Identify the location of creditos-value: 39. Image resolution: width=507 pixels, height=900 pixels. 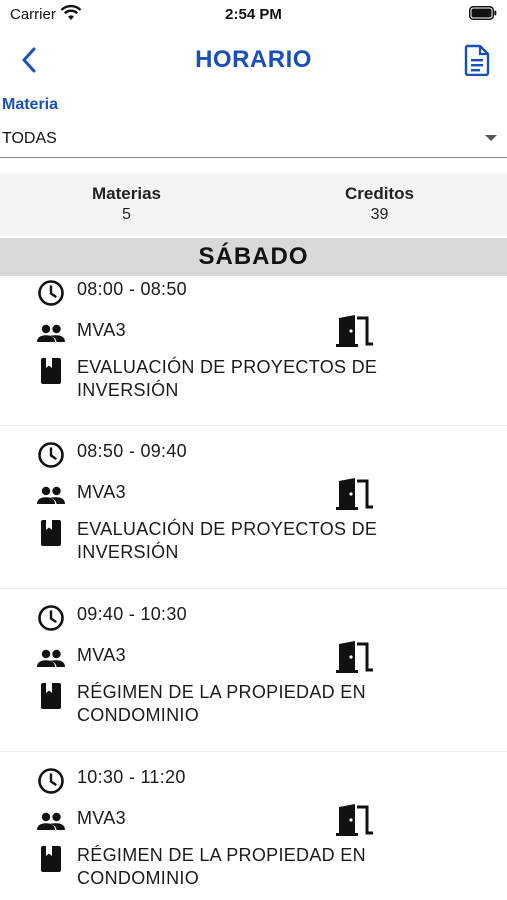
(379, 214).